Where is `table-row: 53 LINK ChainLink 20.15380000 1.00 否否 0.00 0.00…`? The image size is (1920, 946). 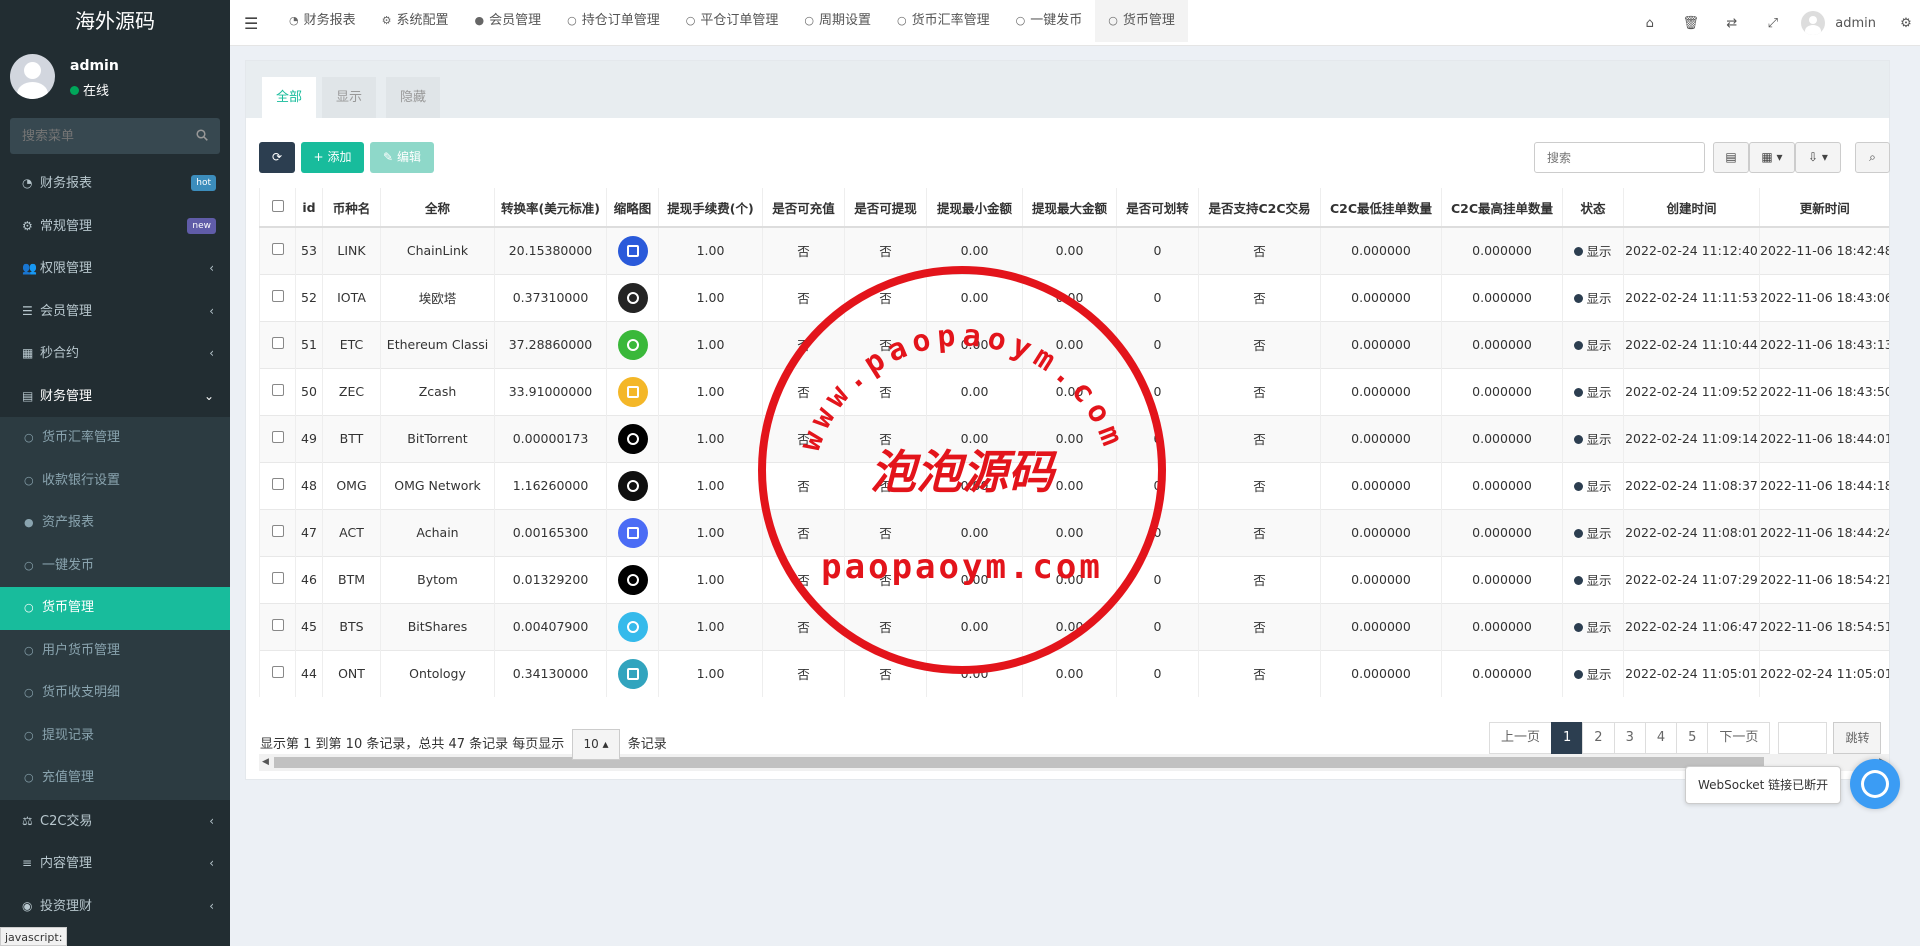 table-row: 53 LINK ChainLink 20.15380000 1.00 否否 0.00 0.00… is located at coordinates (1074, 250).